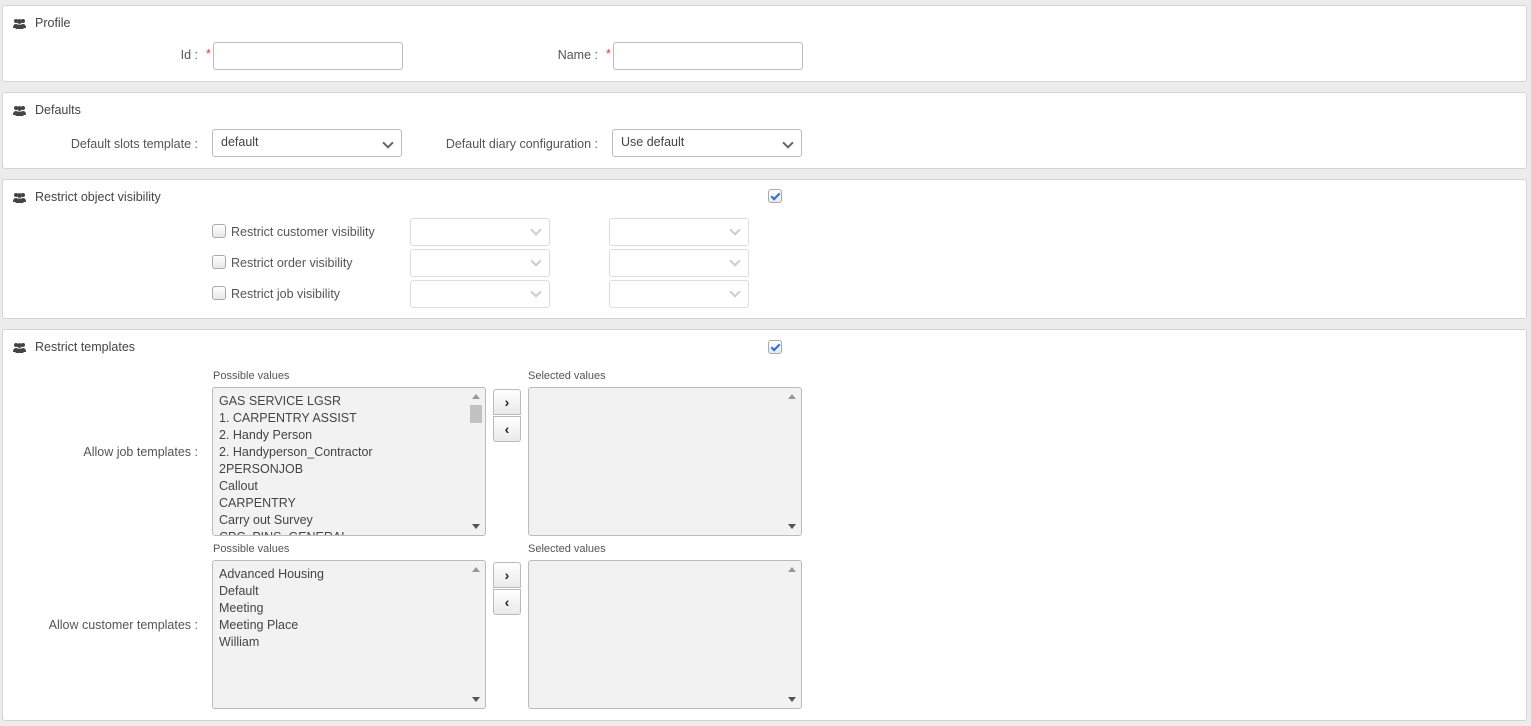 This screenshot has height=726, width=1531. Describe the element at coordinates (352, 401) in the screenshot. I see `list-item: GAS SERVICE LGSR` at that location.